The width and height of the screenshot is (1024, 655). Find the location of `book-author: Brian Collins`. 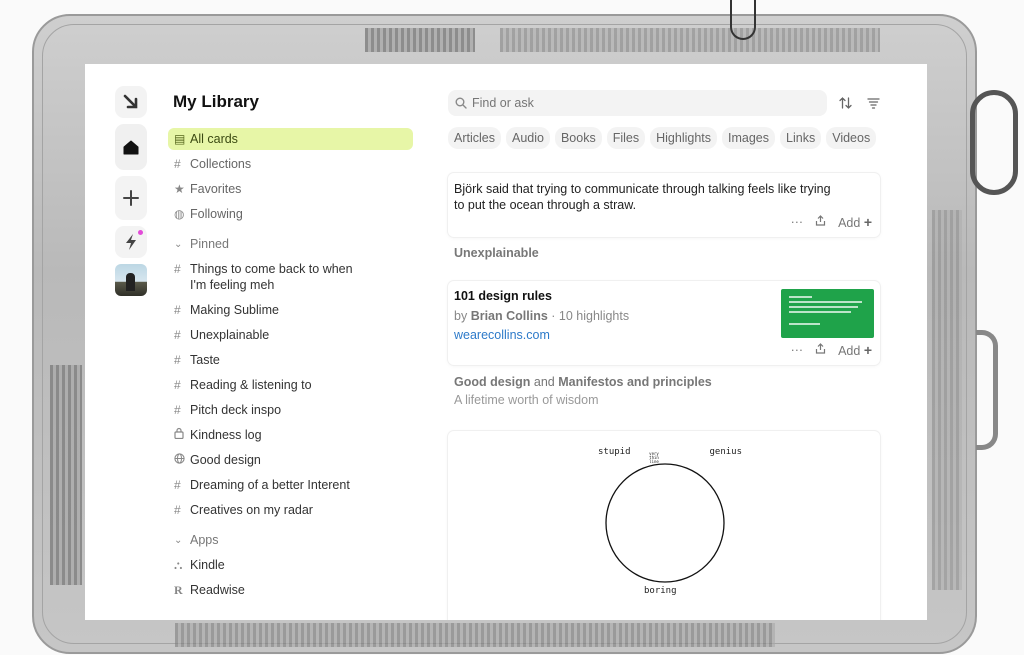

book-author: Brian Collins is located at coordinates (509, 316).